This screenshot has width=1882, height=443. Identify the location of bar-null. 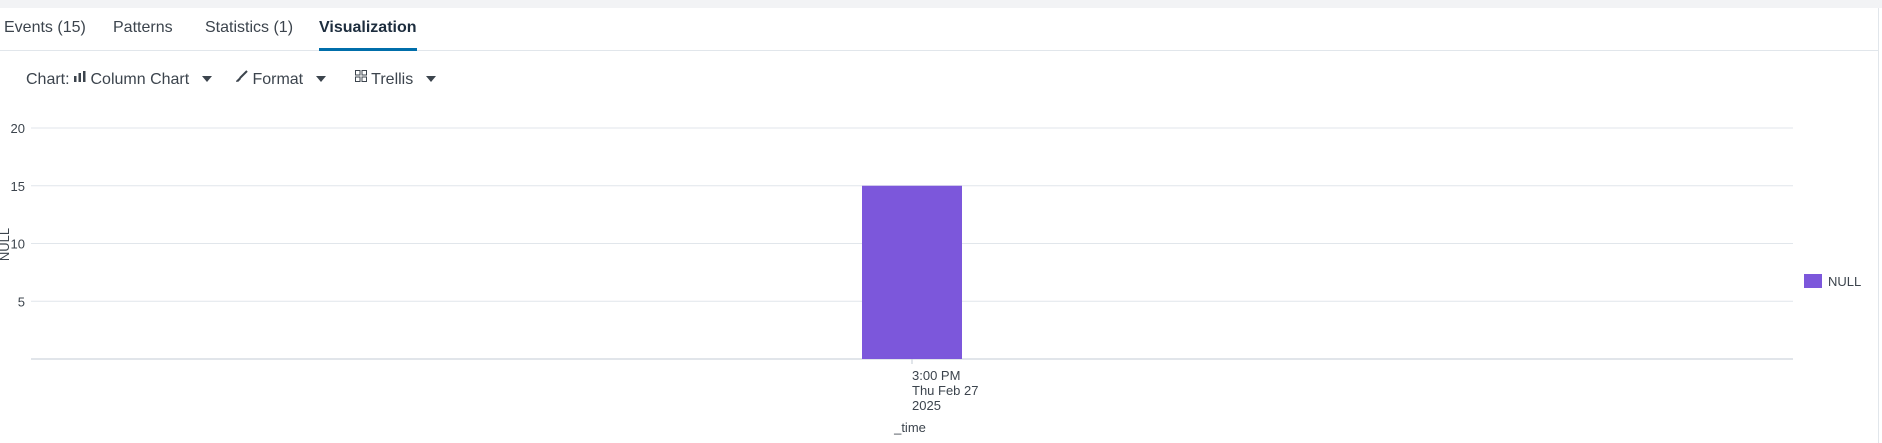
(912, 272).